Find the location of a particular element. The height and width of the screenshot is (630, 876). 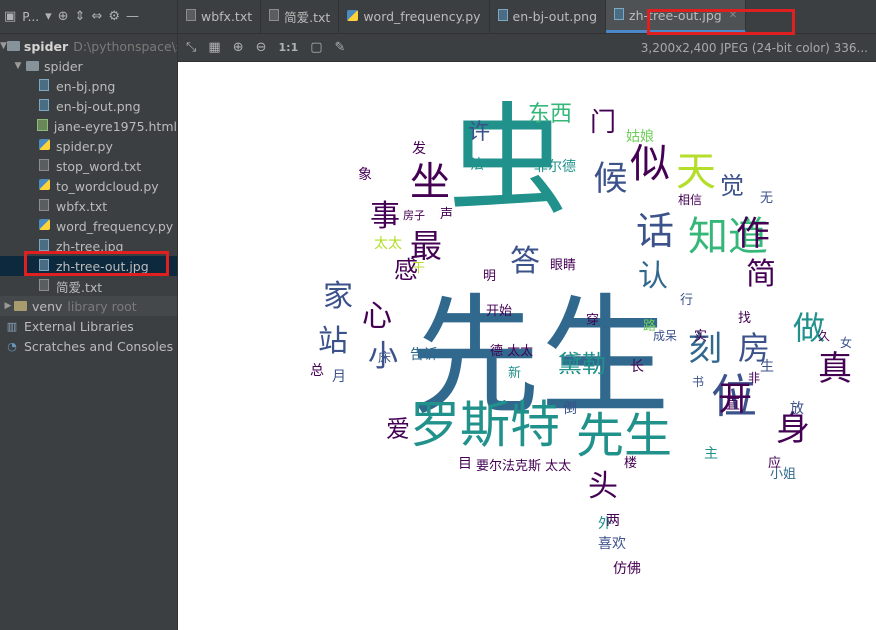

tree-item-spider: ▼ spider is located at coordinates (88, 66).